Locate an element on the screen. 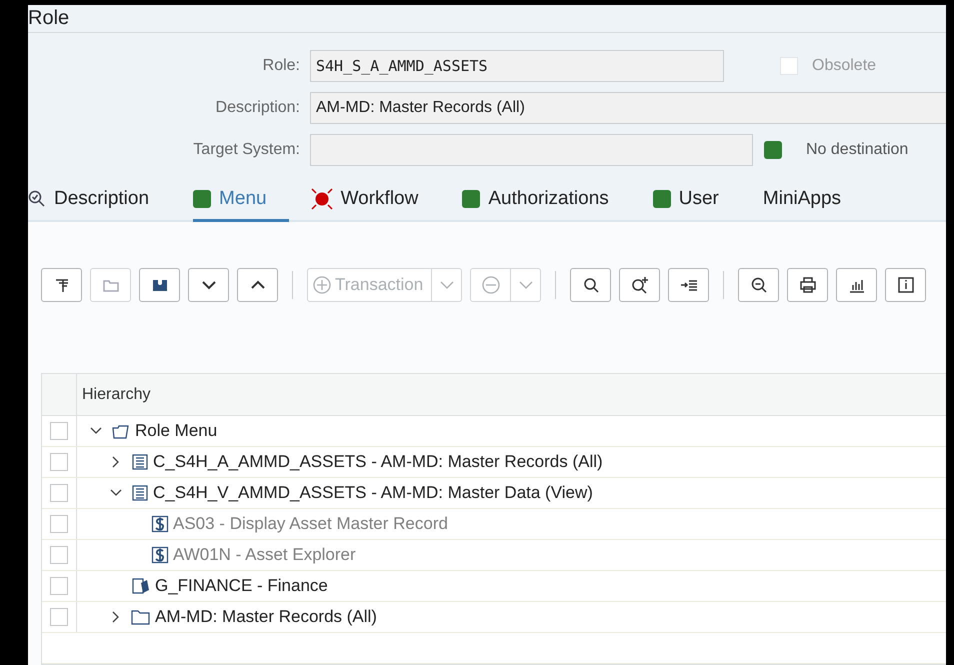  field-label: Description: is located at coordinates (258, 108).